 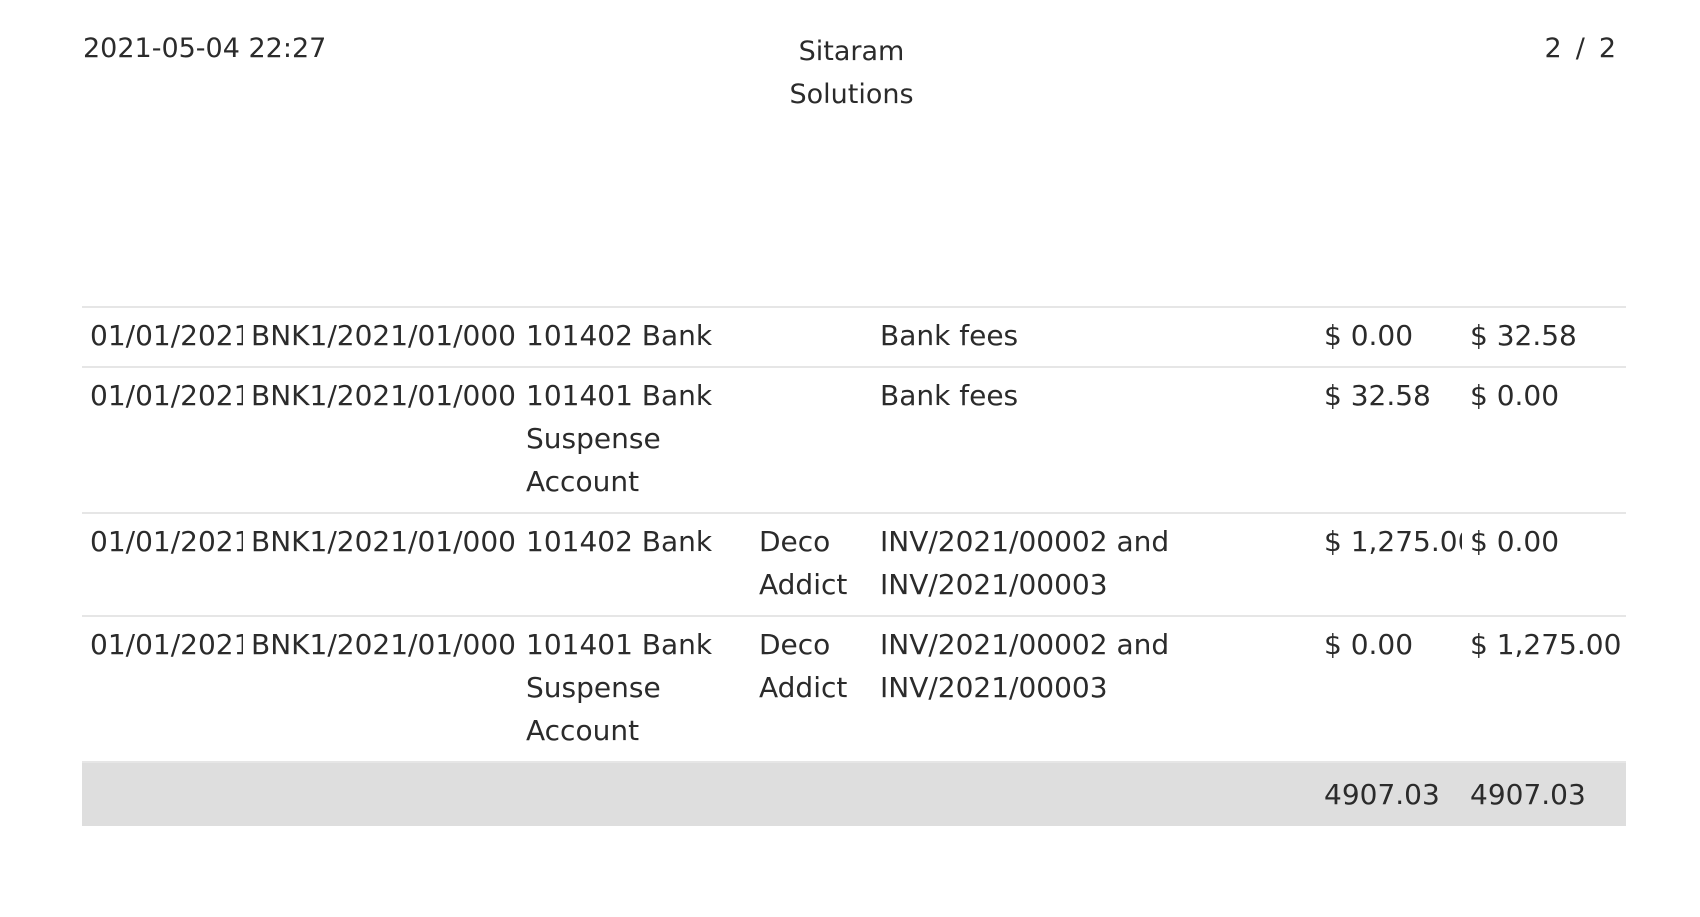 I want to click on page-header: 2021-05-04 22:27 Sitaram Solutions 2/2, so click(x=851, y=75).